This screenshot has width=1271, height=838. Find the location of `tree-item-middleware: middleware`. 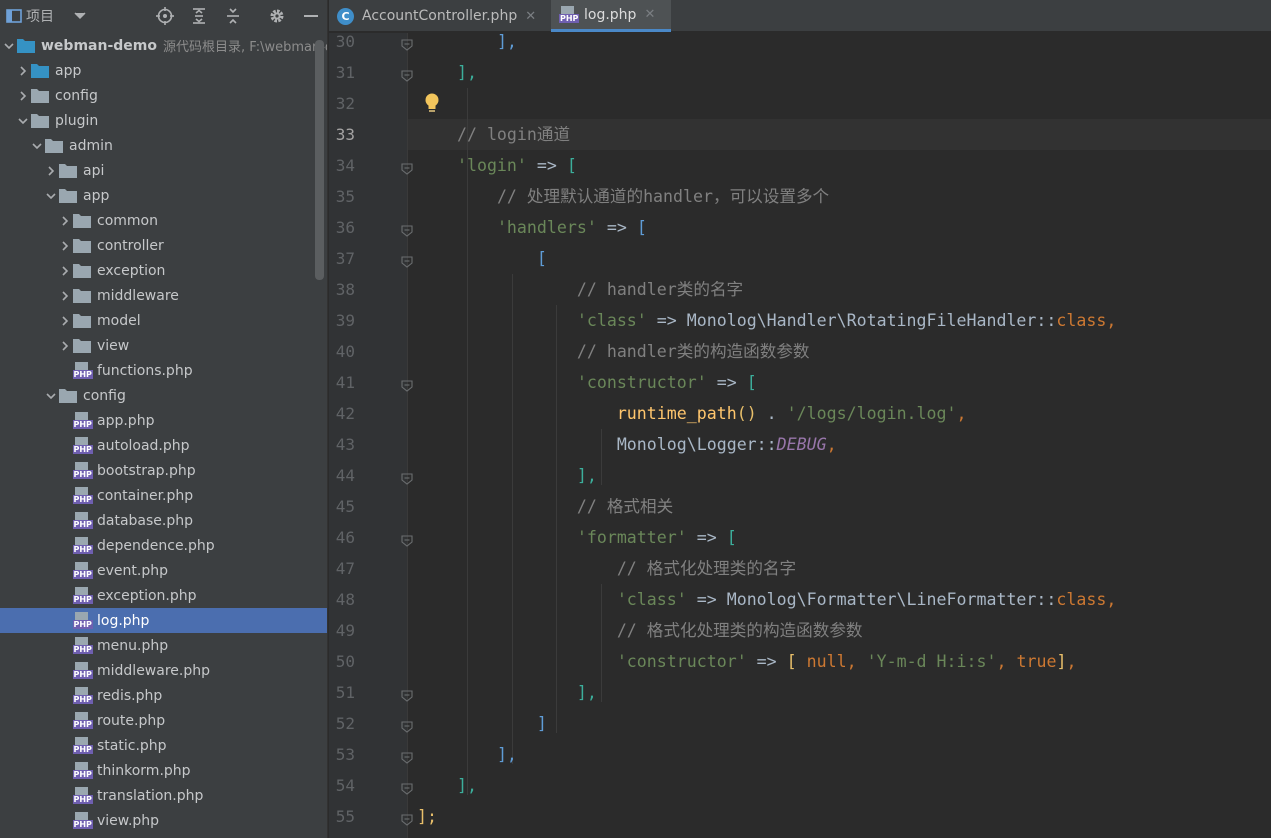

tree-item-middleware: middleware is located at coordinates (163, 295).